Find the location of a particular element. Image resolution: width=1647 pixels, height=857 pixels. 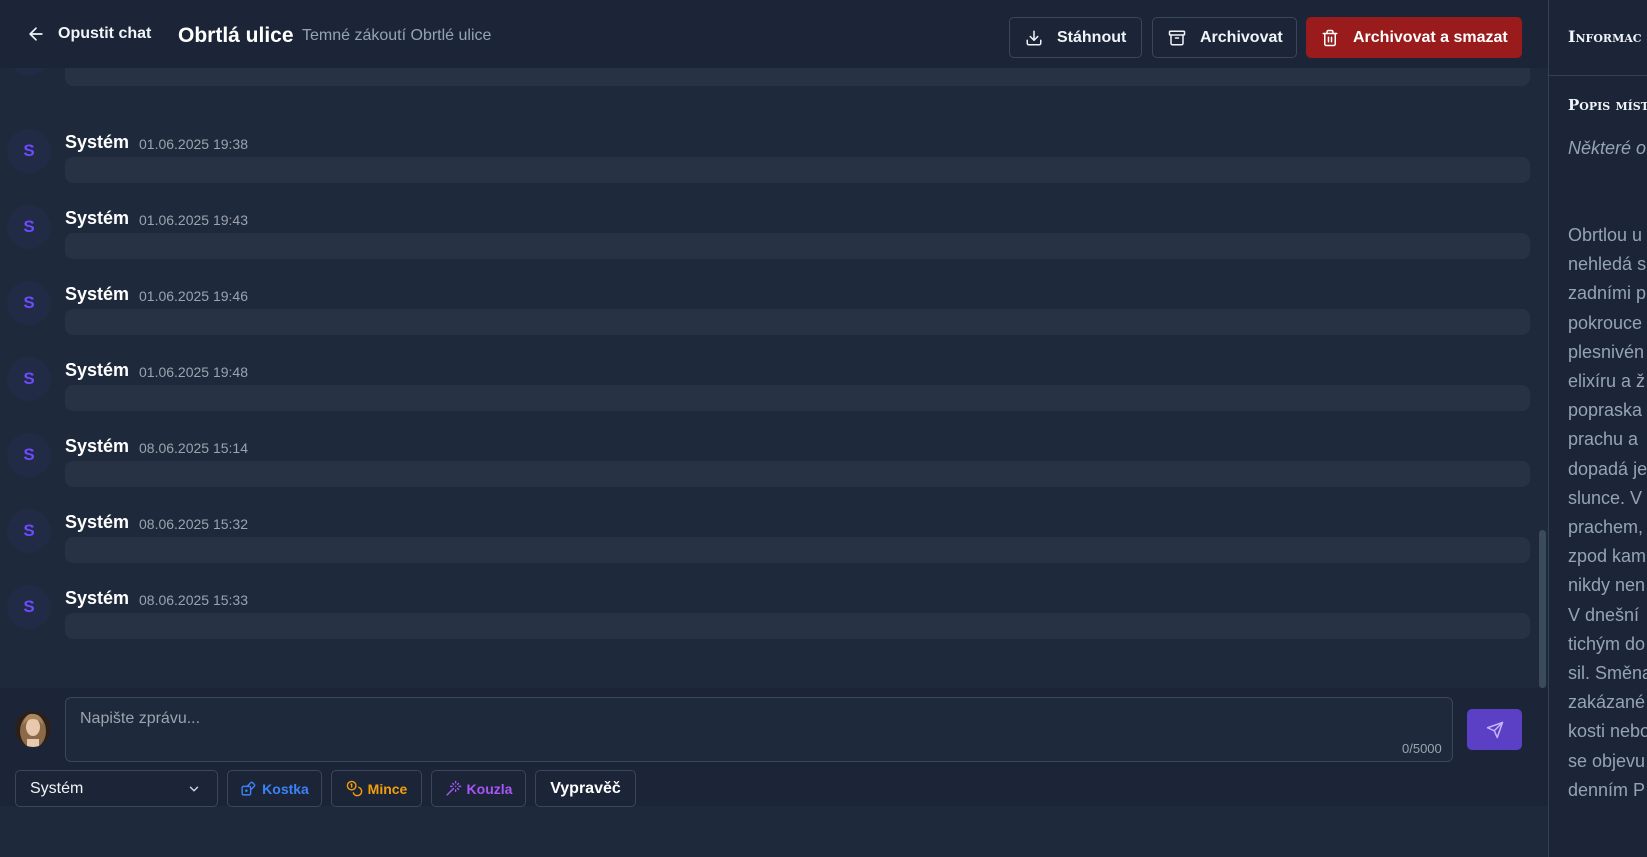

message-item: S Systém 01.06.2025 19:38 is located at coordinates (774, 167).